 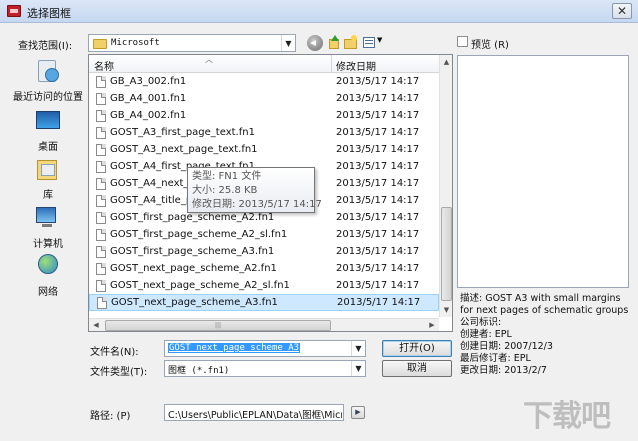 I want to click on tooltip-type: 类型: FN1 文件, so click(x=227, y=176).